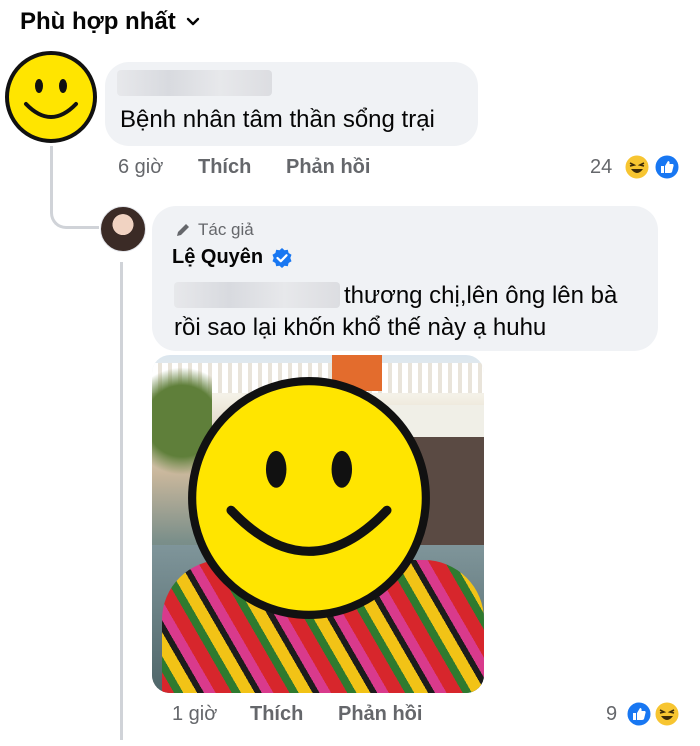  What do you see at coordinates (140, 167) in the screenshot?
I see `comment-time: 6 giờ` at bounding box center [140, 167].